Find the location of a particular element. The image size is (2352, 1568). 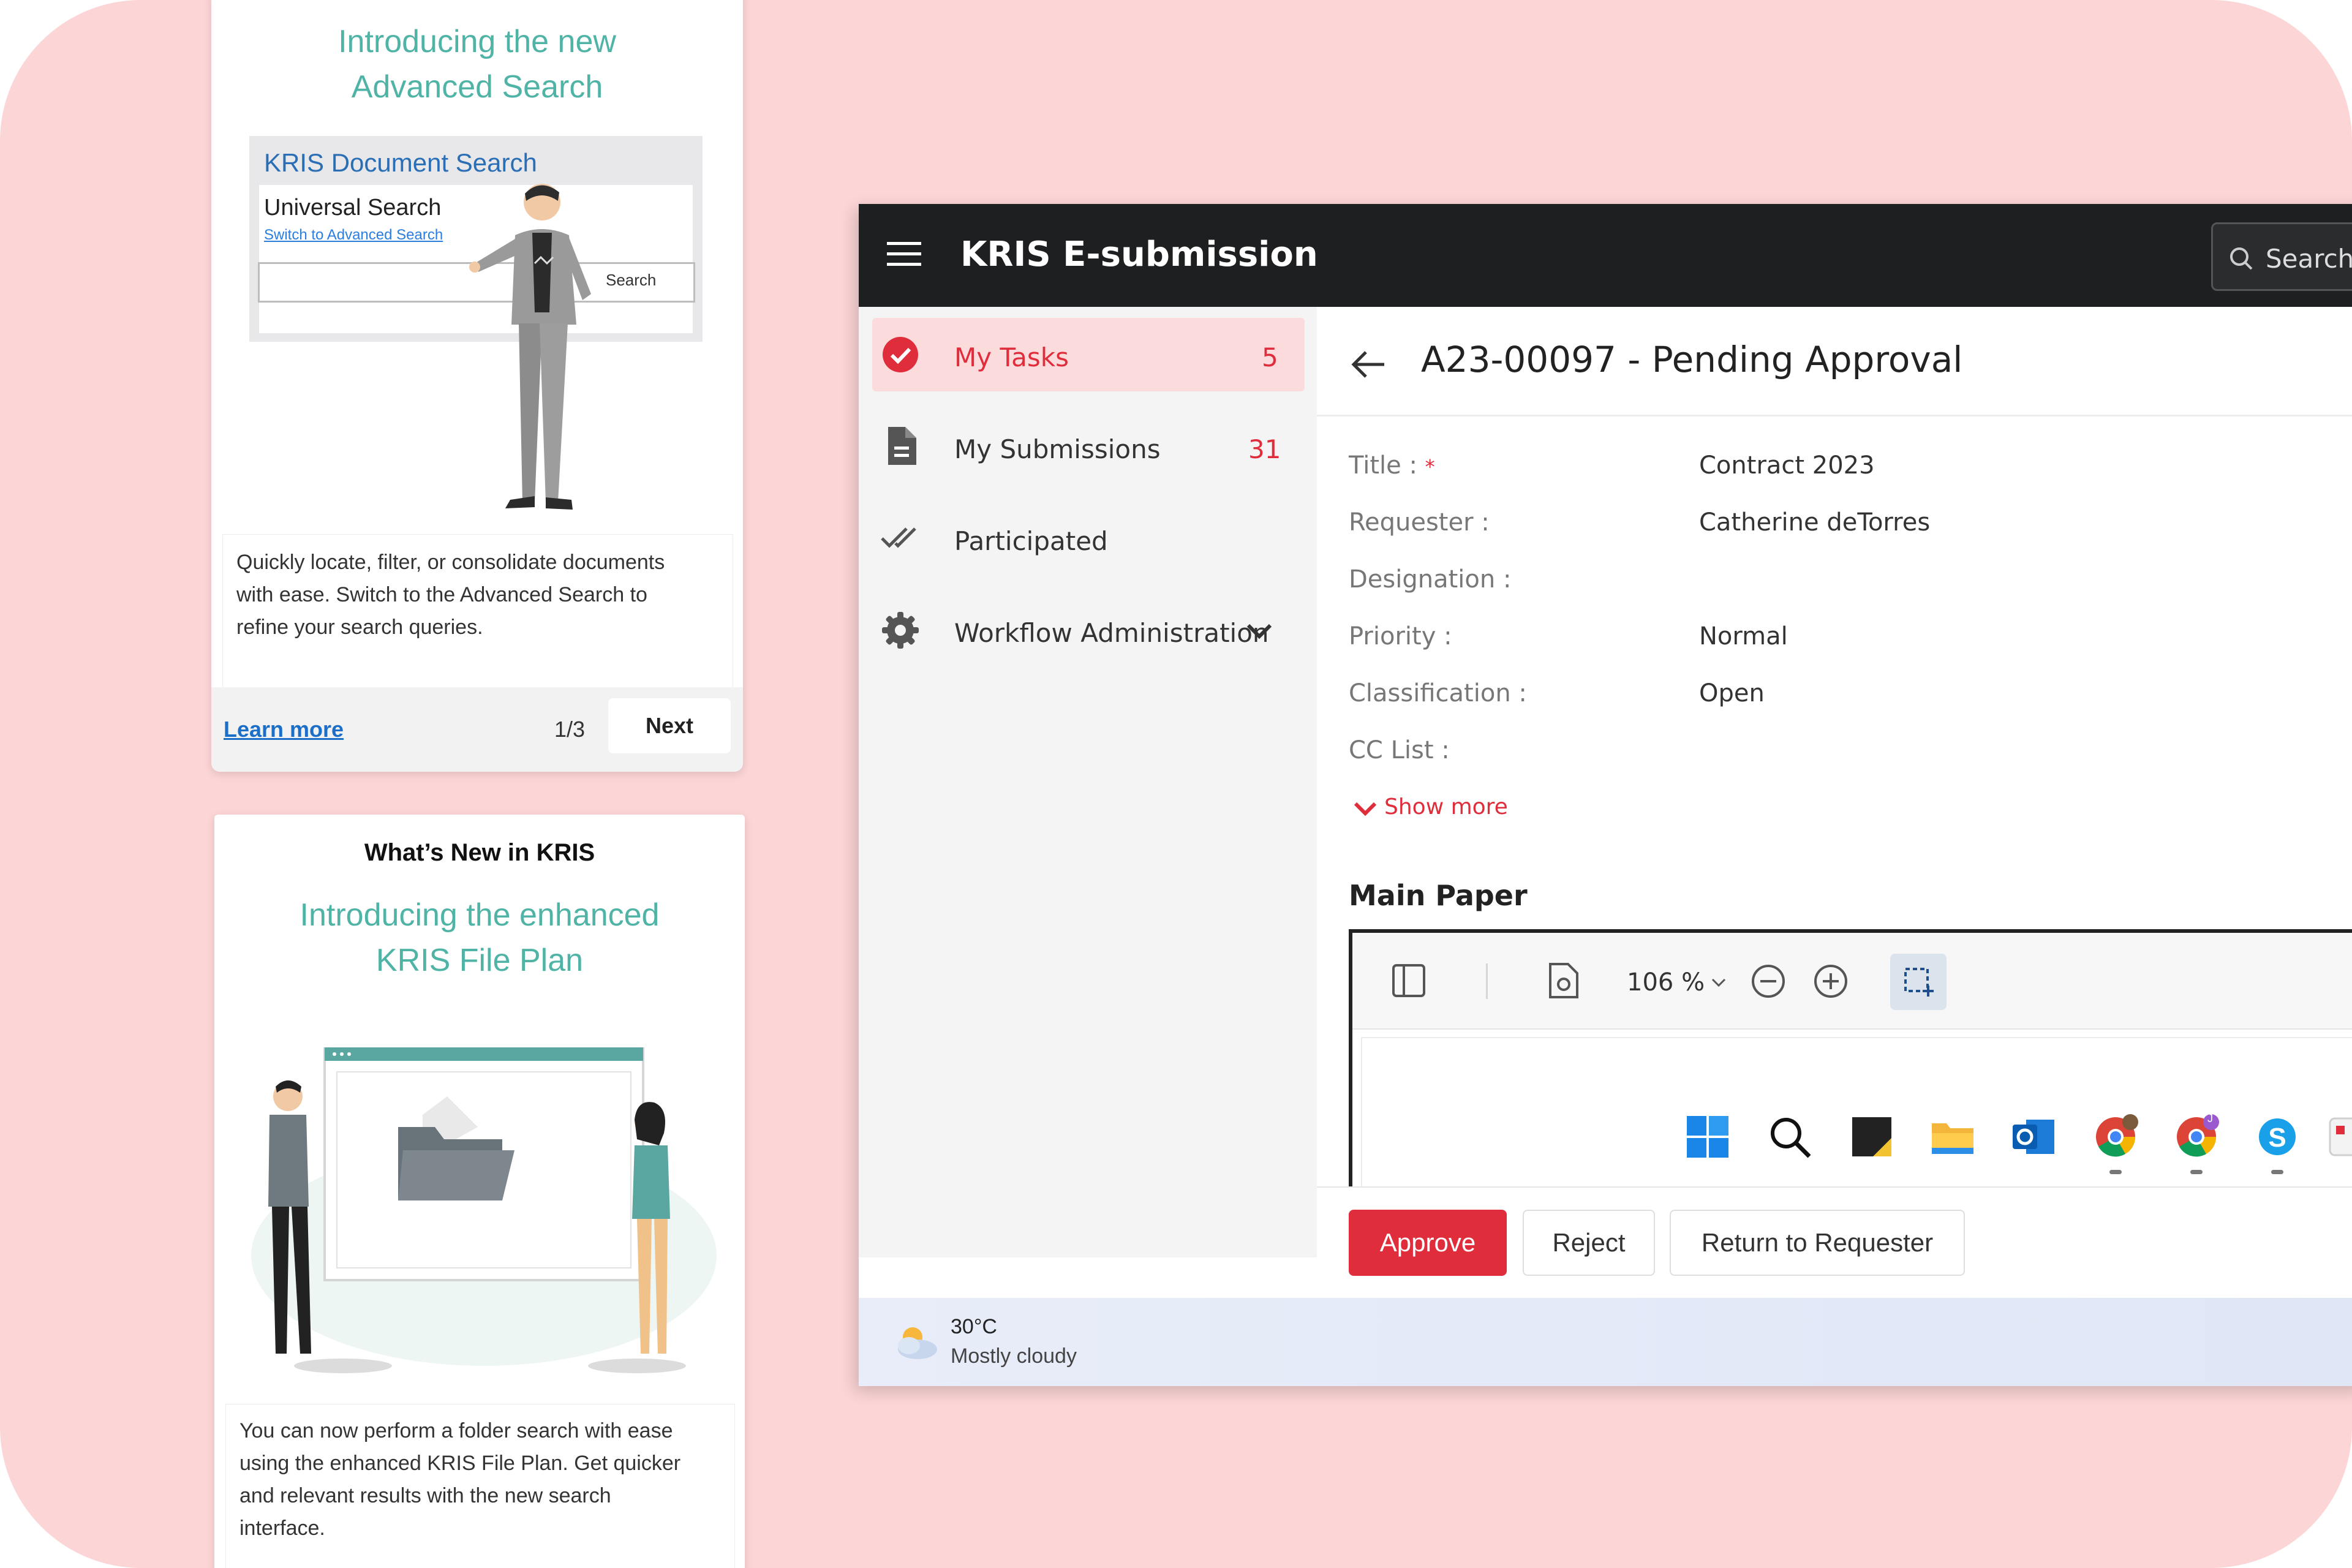

page-settings-icon is located at coordinates (1563, 981).